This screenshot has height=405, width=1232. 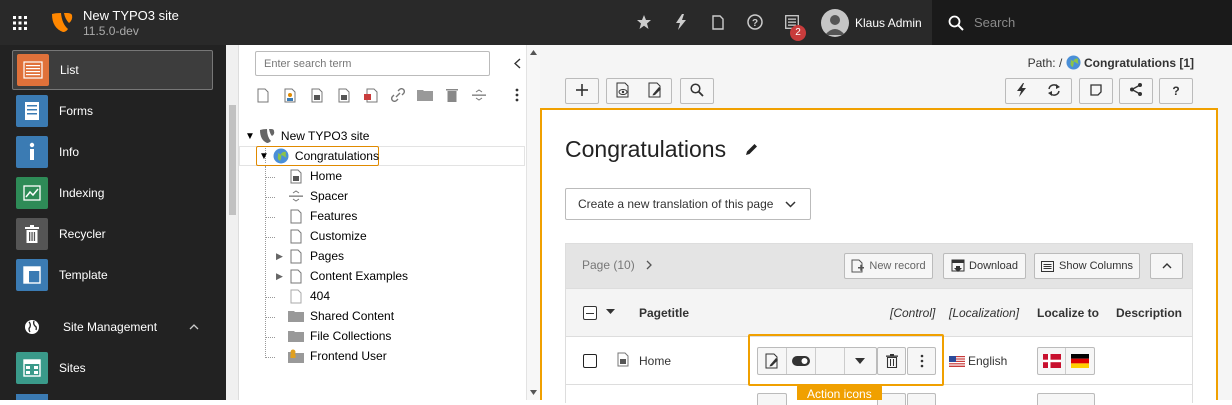 I want to click on next-module-icon, so click(x=32, y=397).